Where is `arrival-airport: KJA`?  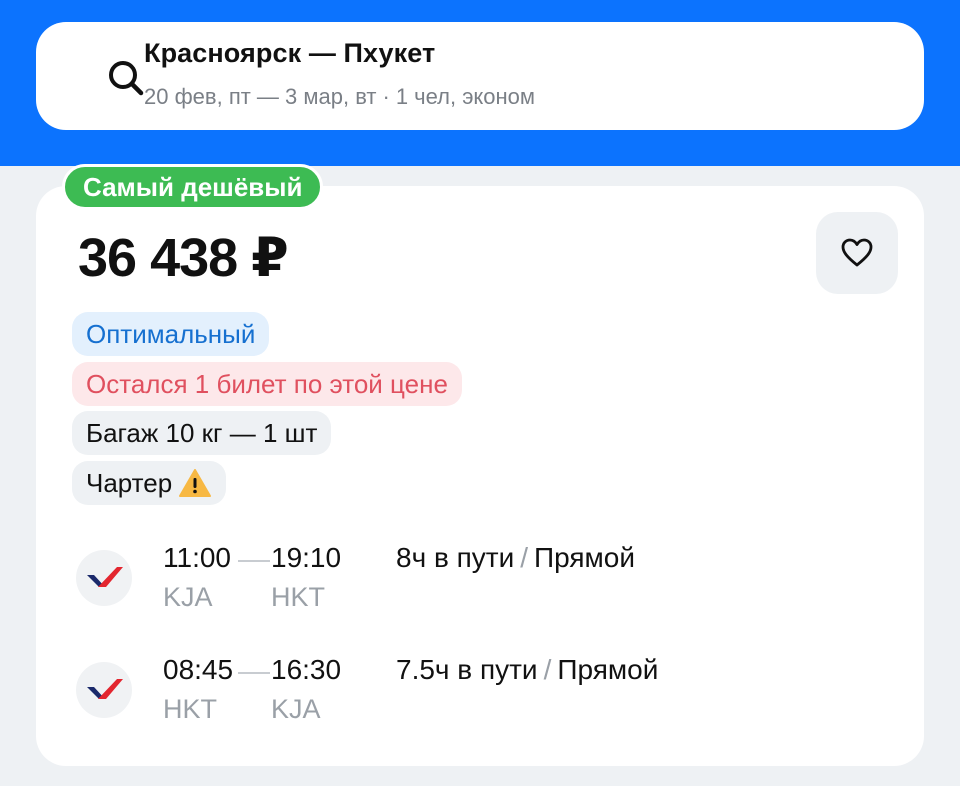
arrival-airport: KJA is located at coordinates (296, 709).